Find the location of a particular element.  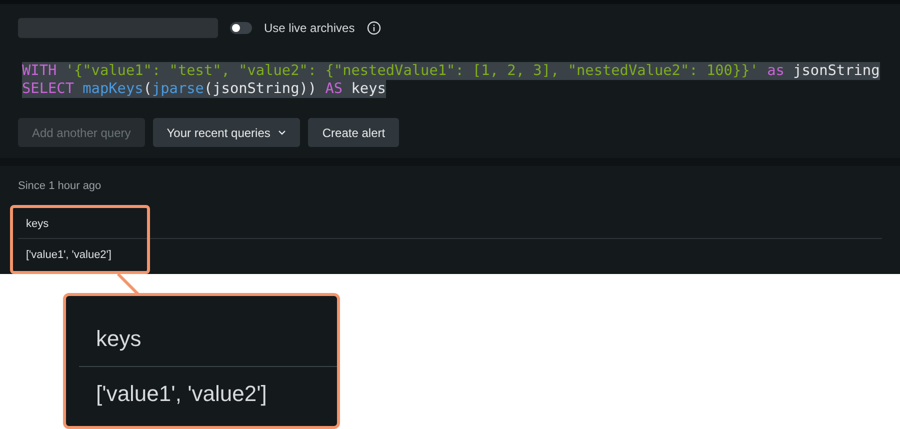

text-field is located at coordinates (118, 28).